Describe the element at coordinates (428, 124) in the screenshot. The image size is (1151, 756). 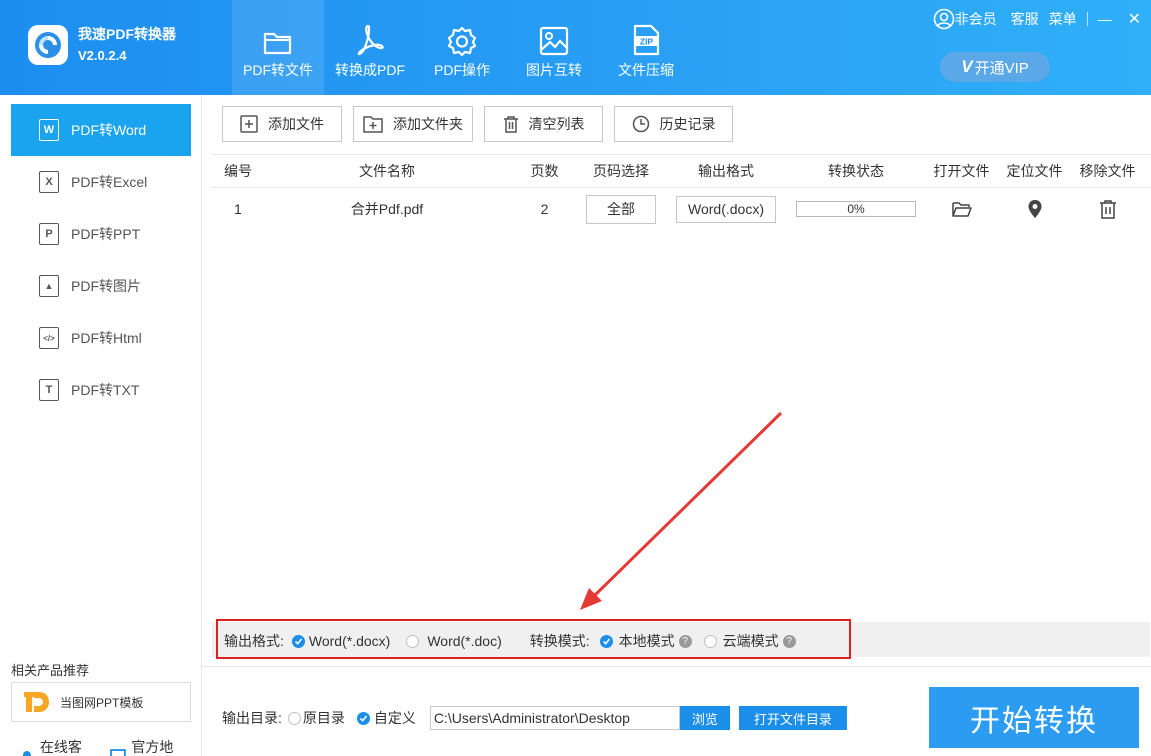
I see `add-folder-label: 添加文件夹` at that location.